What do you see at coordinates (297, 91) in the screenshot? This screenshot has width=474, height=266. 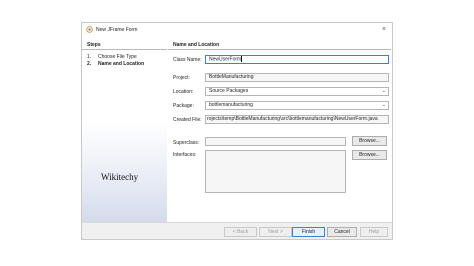 I see `location-dropdown: Source Packages ⌄` at bounding box center [297, 91].